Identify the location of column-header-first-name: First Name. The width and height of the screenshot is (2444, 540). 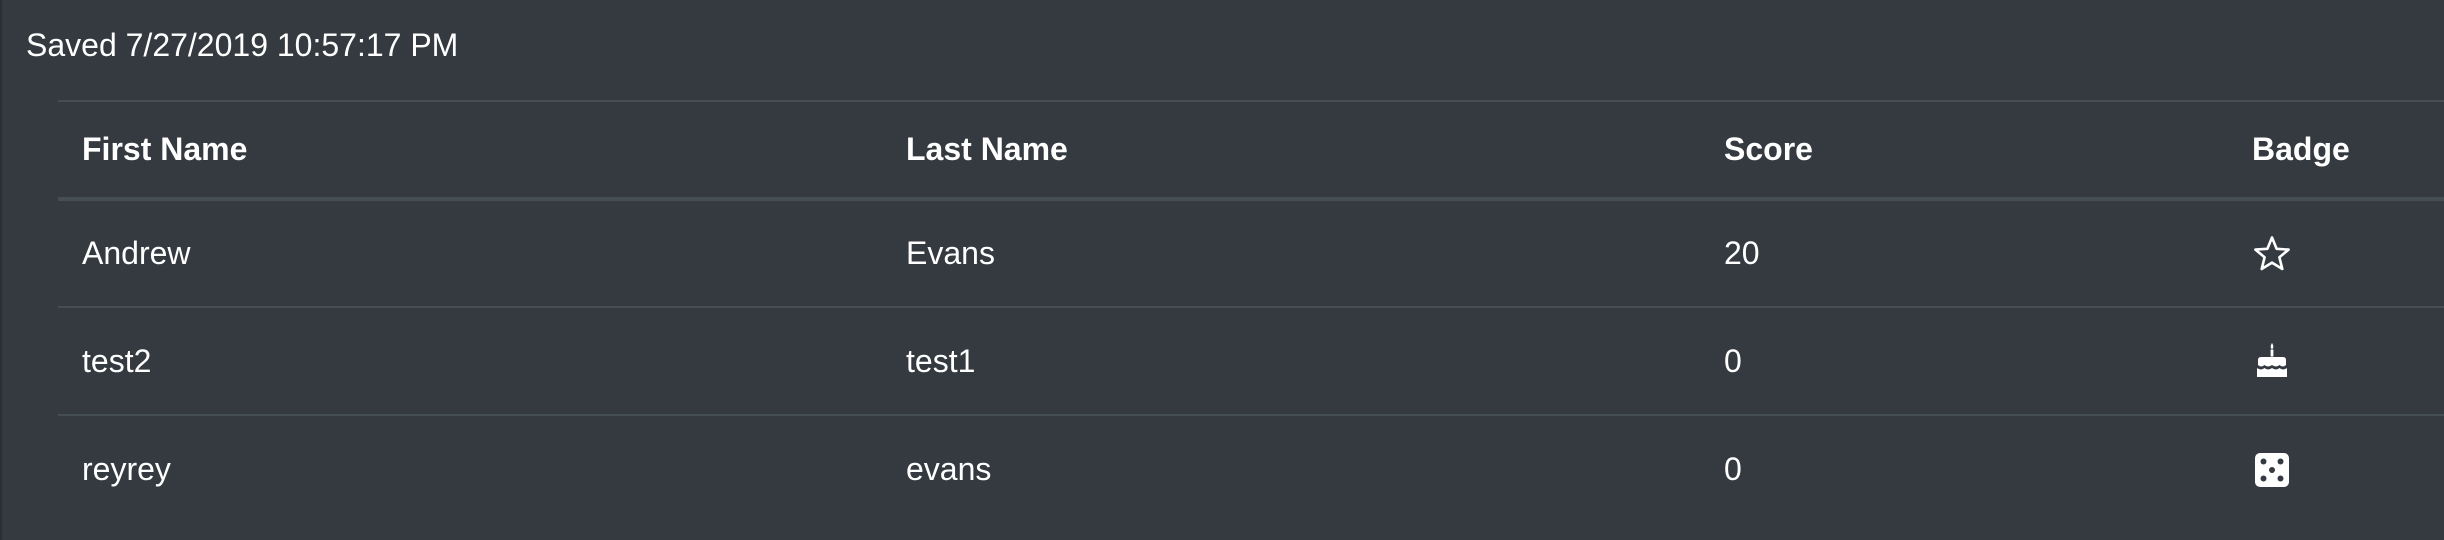
(470, 150).